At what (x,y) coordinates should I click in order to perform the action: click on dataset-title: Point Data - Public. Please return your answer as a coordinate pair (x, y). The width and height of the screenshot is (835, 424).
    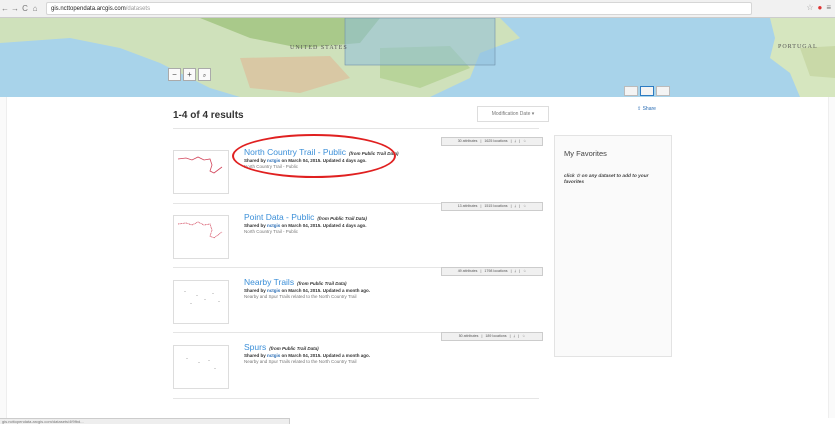
    Looking at the image, I should click on (279, 217).